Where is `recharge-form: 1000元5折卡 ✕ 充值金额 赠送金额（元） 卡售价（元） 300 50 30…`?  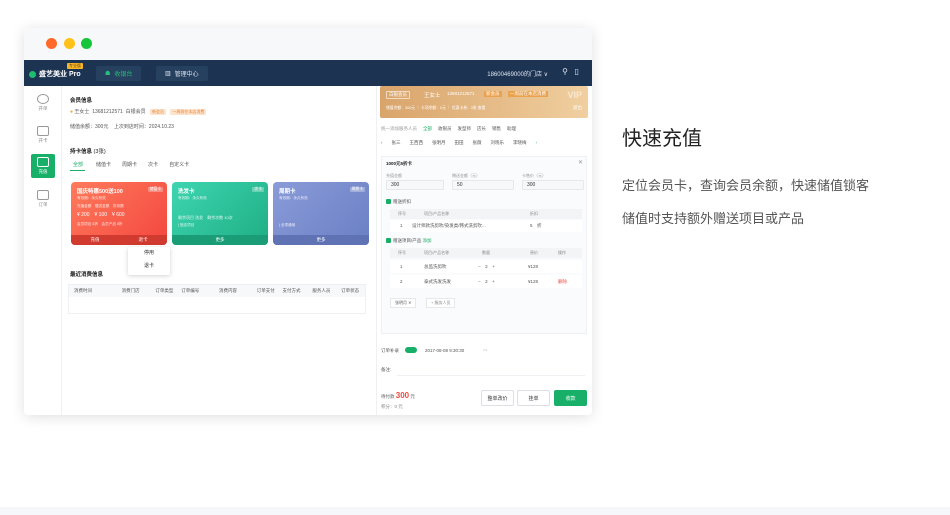 recharge-form: 1000元5折卡 ✕ 充值金额 赠送金额（元） 卡售价（元） 300 50 30… is located at coordinates (484, 245).